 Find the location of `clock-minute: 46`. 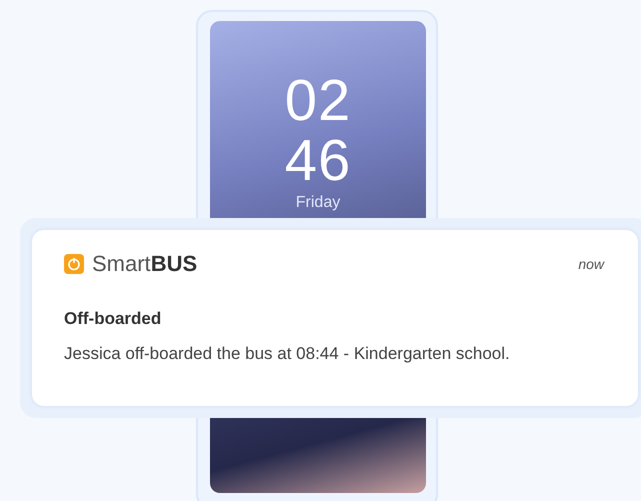

clock-minute: 46 is located at coordinates (318, 161).